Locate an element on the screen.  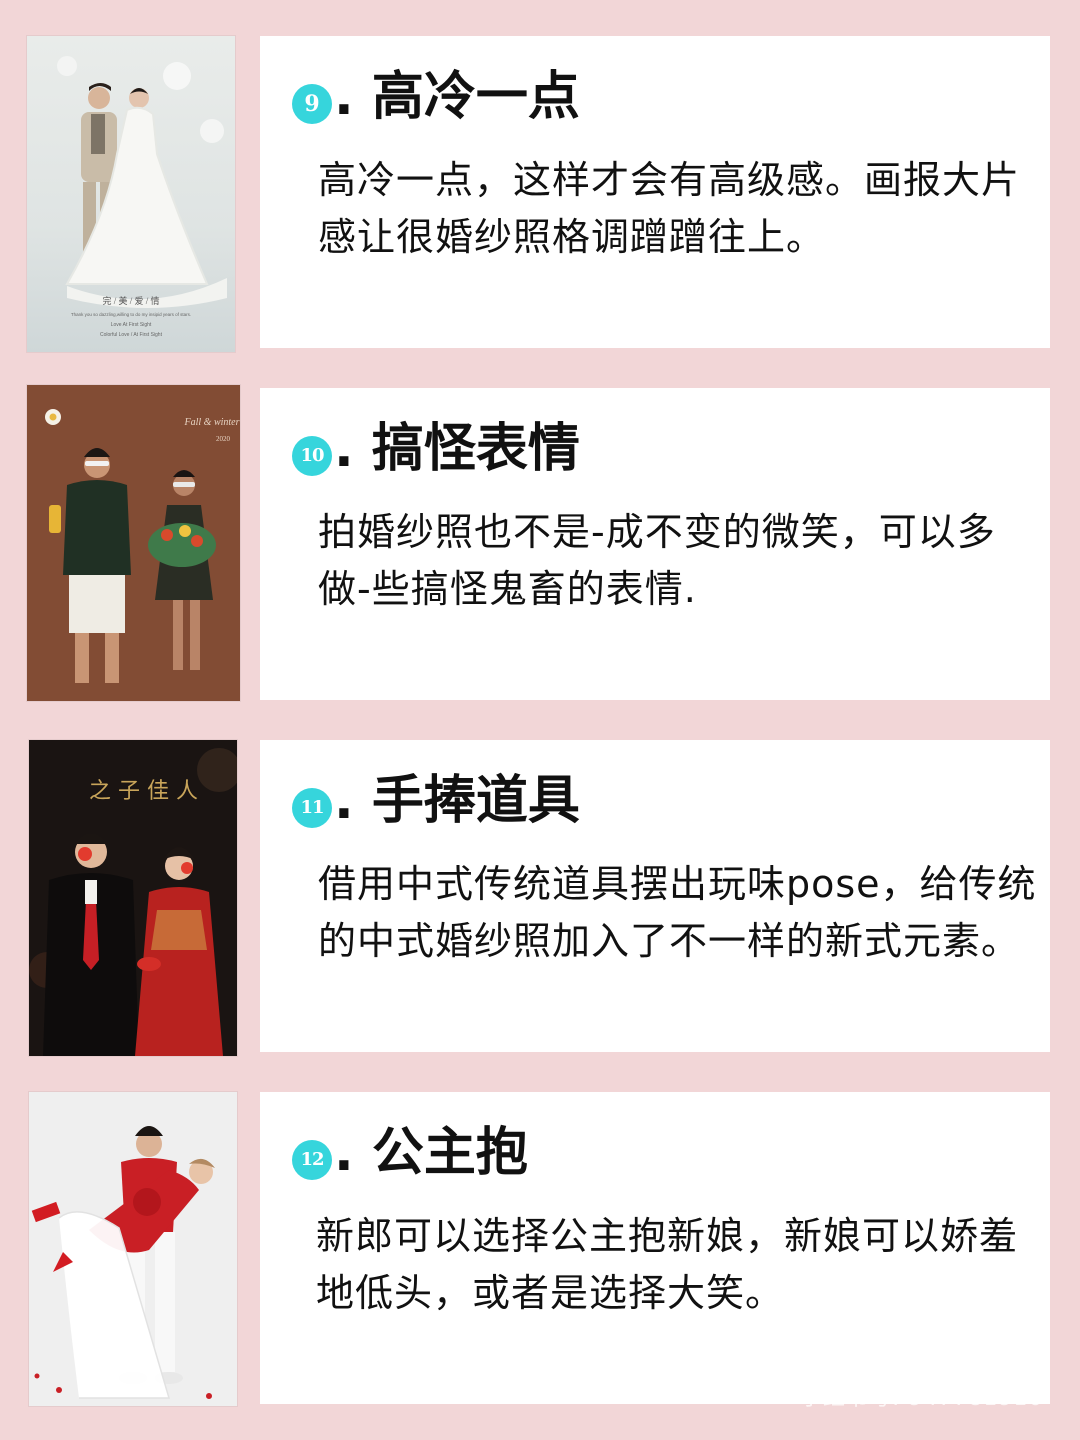
tip-heading: 12 . 公主抱 is located at coordinates (410, 1153).